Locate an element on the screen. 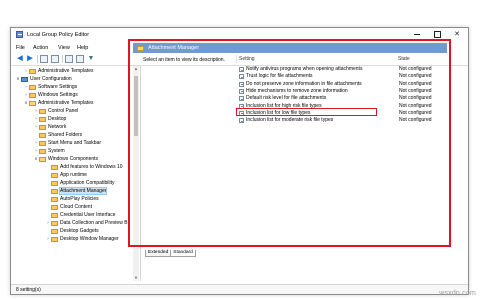  setting-name: Default risk level for file attachments is located at coordinates (286, 98).